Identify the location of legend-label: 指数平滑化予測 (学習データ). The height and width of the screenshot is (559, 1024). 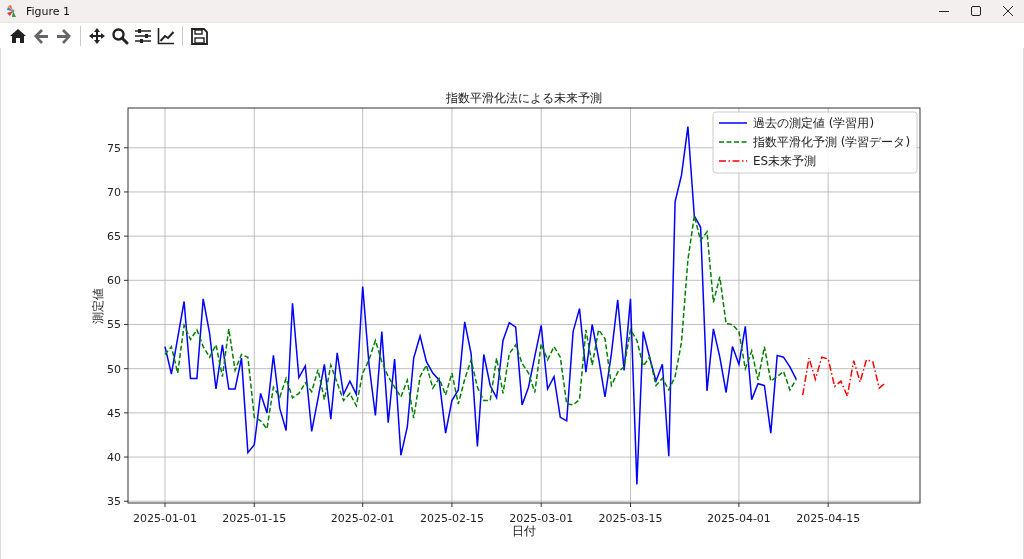
(832, 142).